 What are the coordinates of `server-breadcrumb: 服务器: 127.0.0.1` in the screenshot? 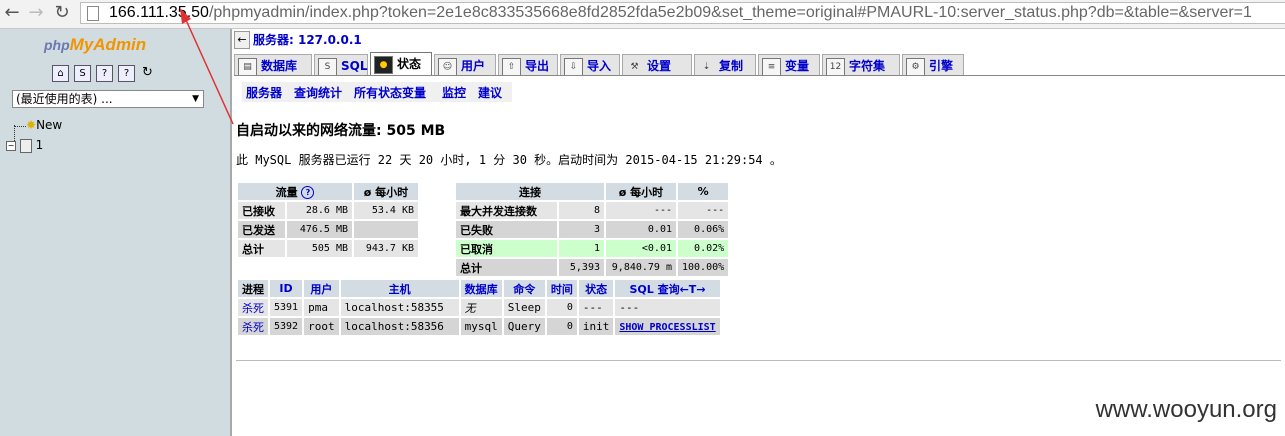 It's located at (307, 39).